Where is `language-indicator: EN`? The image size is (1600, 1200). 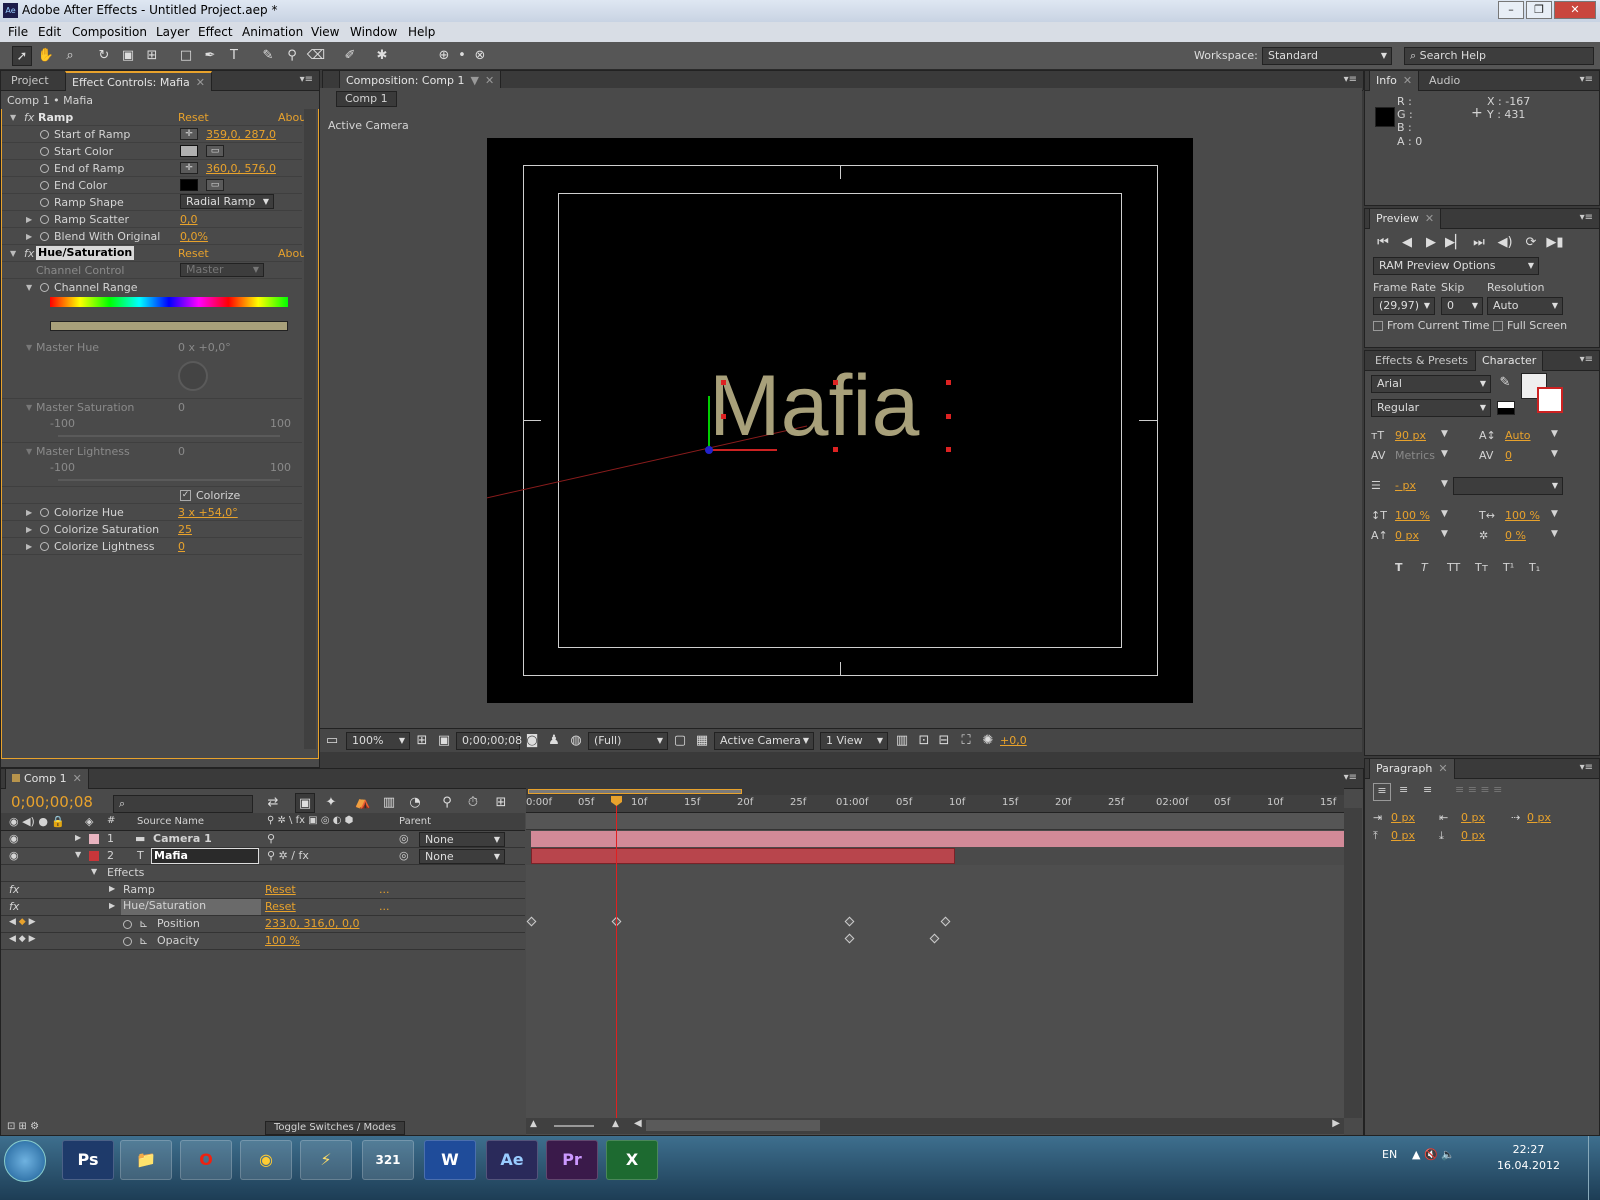 language-indicator: EN is located at coordinates (1389, 1154).